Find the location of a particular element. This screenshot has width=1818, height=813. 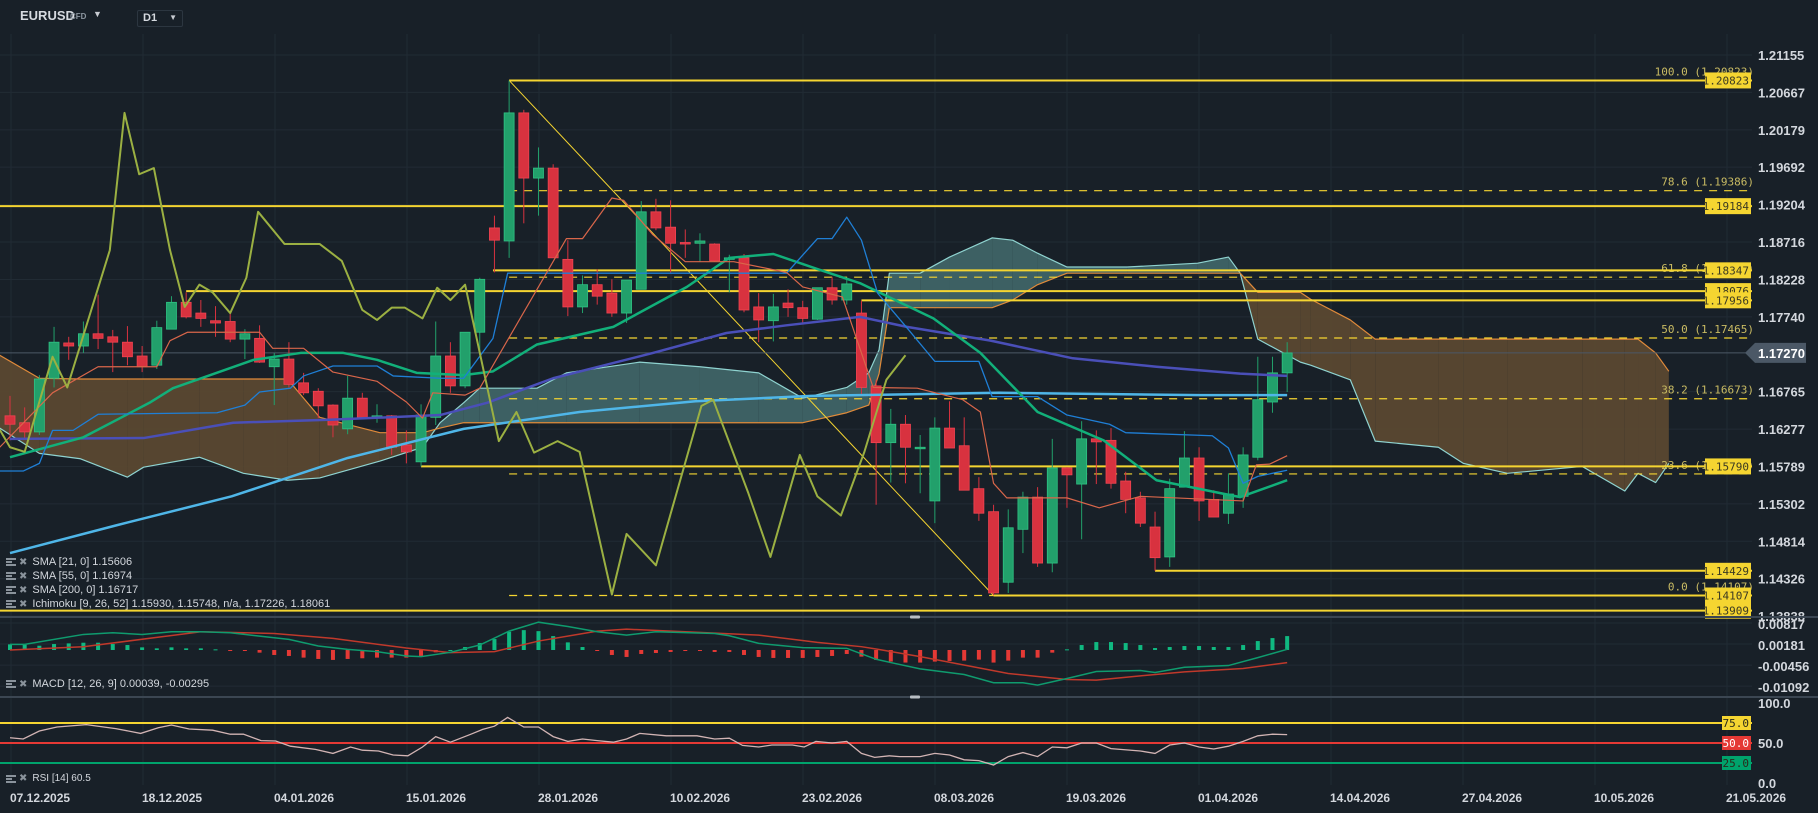

symbol-dropdown-caret-icon: ▼ is located at coordinates (97, 14).